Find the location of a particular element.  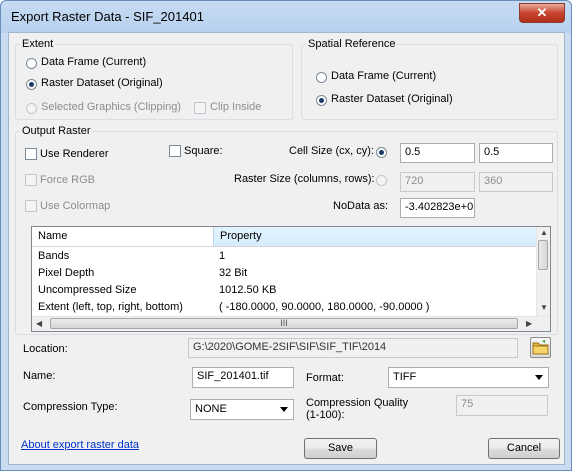

property-value: 1 is located at coordinates (222, 256).